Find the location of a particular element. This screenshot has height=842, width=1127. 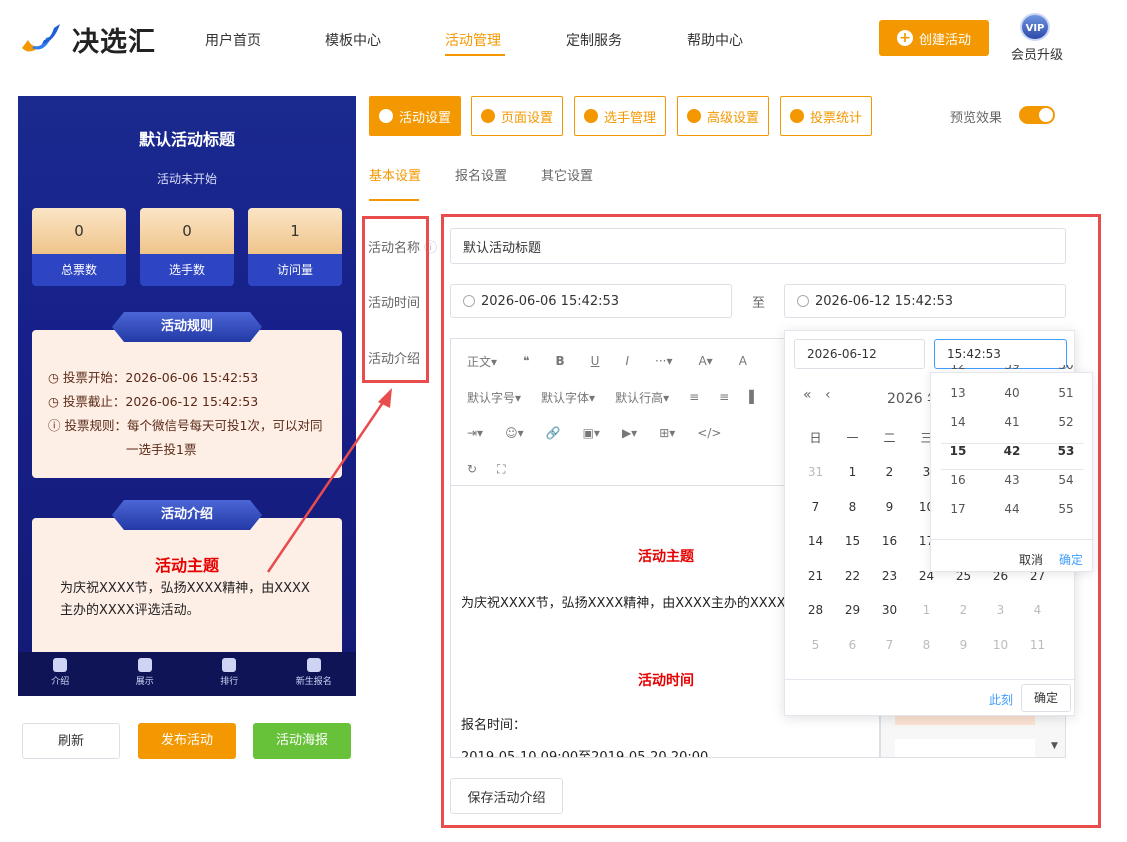

hour-option: 13 is located at coordinates (958, 393).